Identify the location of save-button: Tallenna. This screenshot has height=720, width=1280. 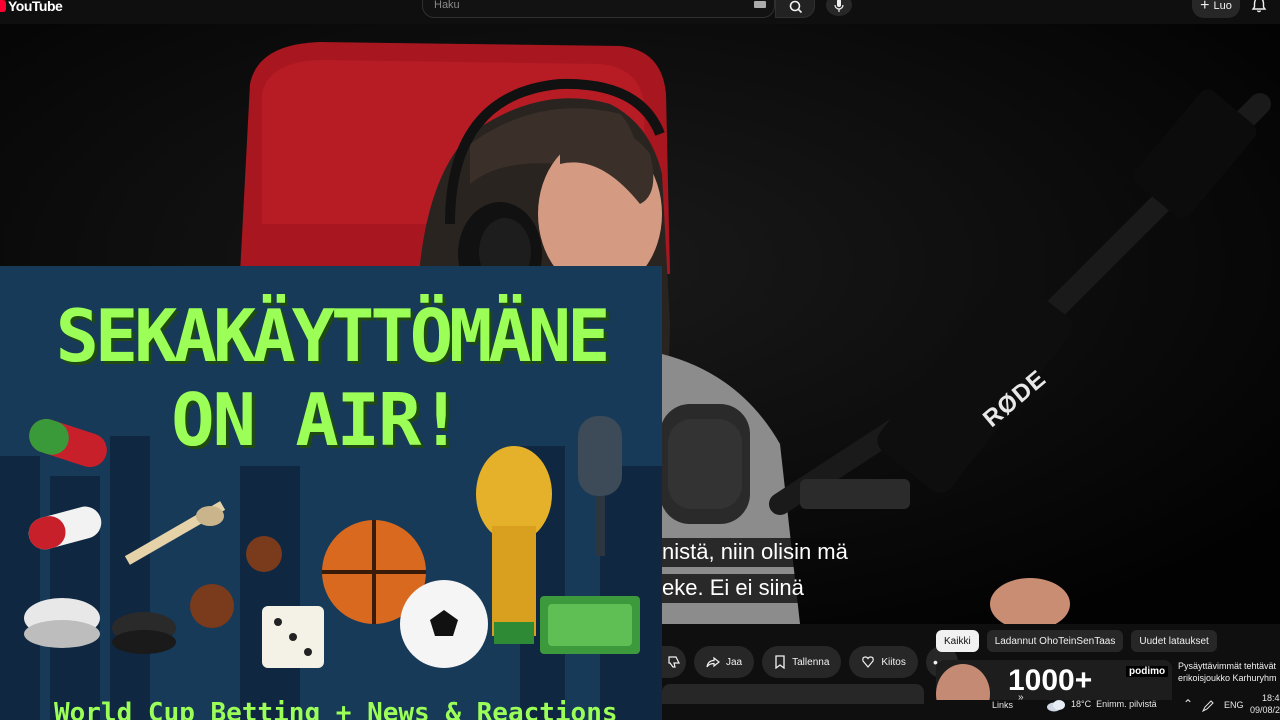
(802, 662).